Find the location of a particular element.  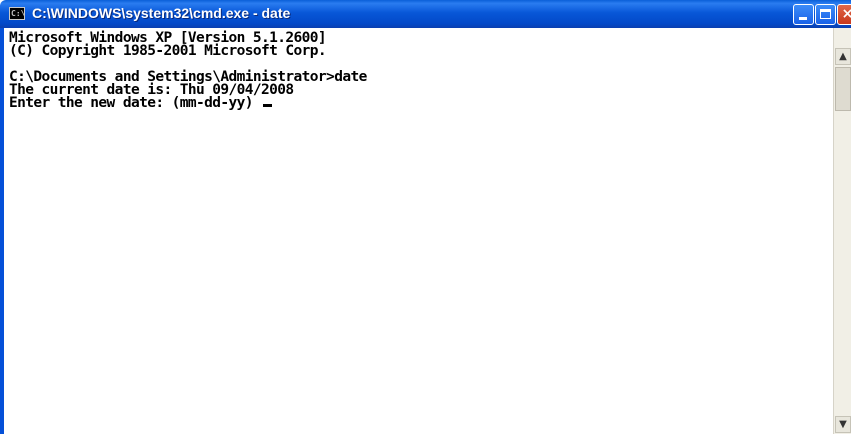

console-input-line: Enter the new date: (mm-dd-yy) is located at coordinates (141, 103).